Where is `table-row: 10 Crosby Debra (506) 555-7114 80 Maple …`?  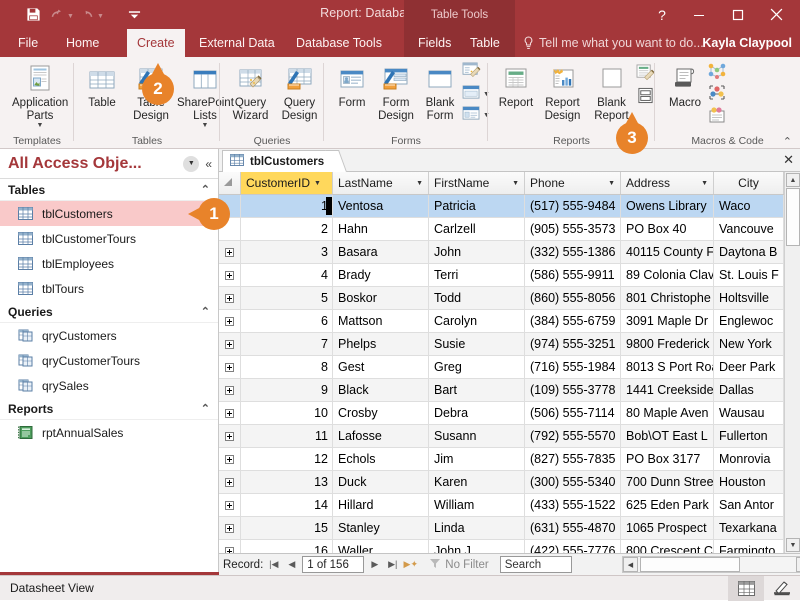 table-row: 10 Crosby Debra (506) 555-7114 80 Maple … is located at coordinates (509, 413).